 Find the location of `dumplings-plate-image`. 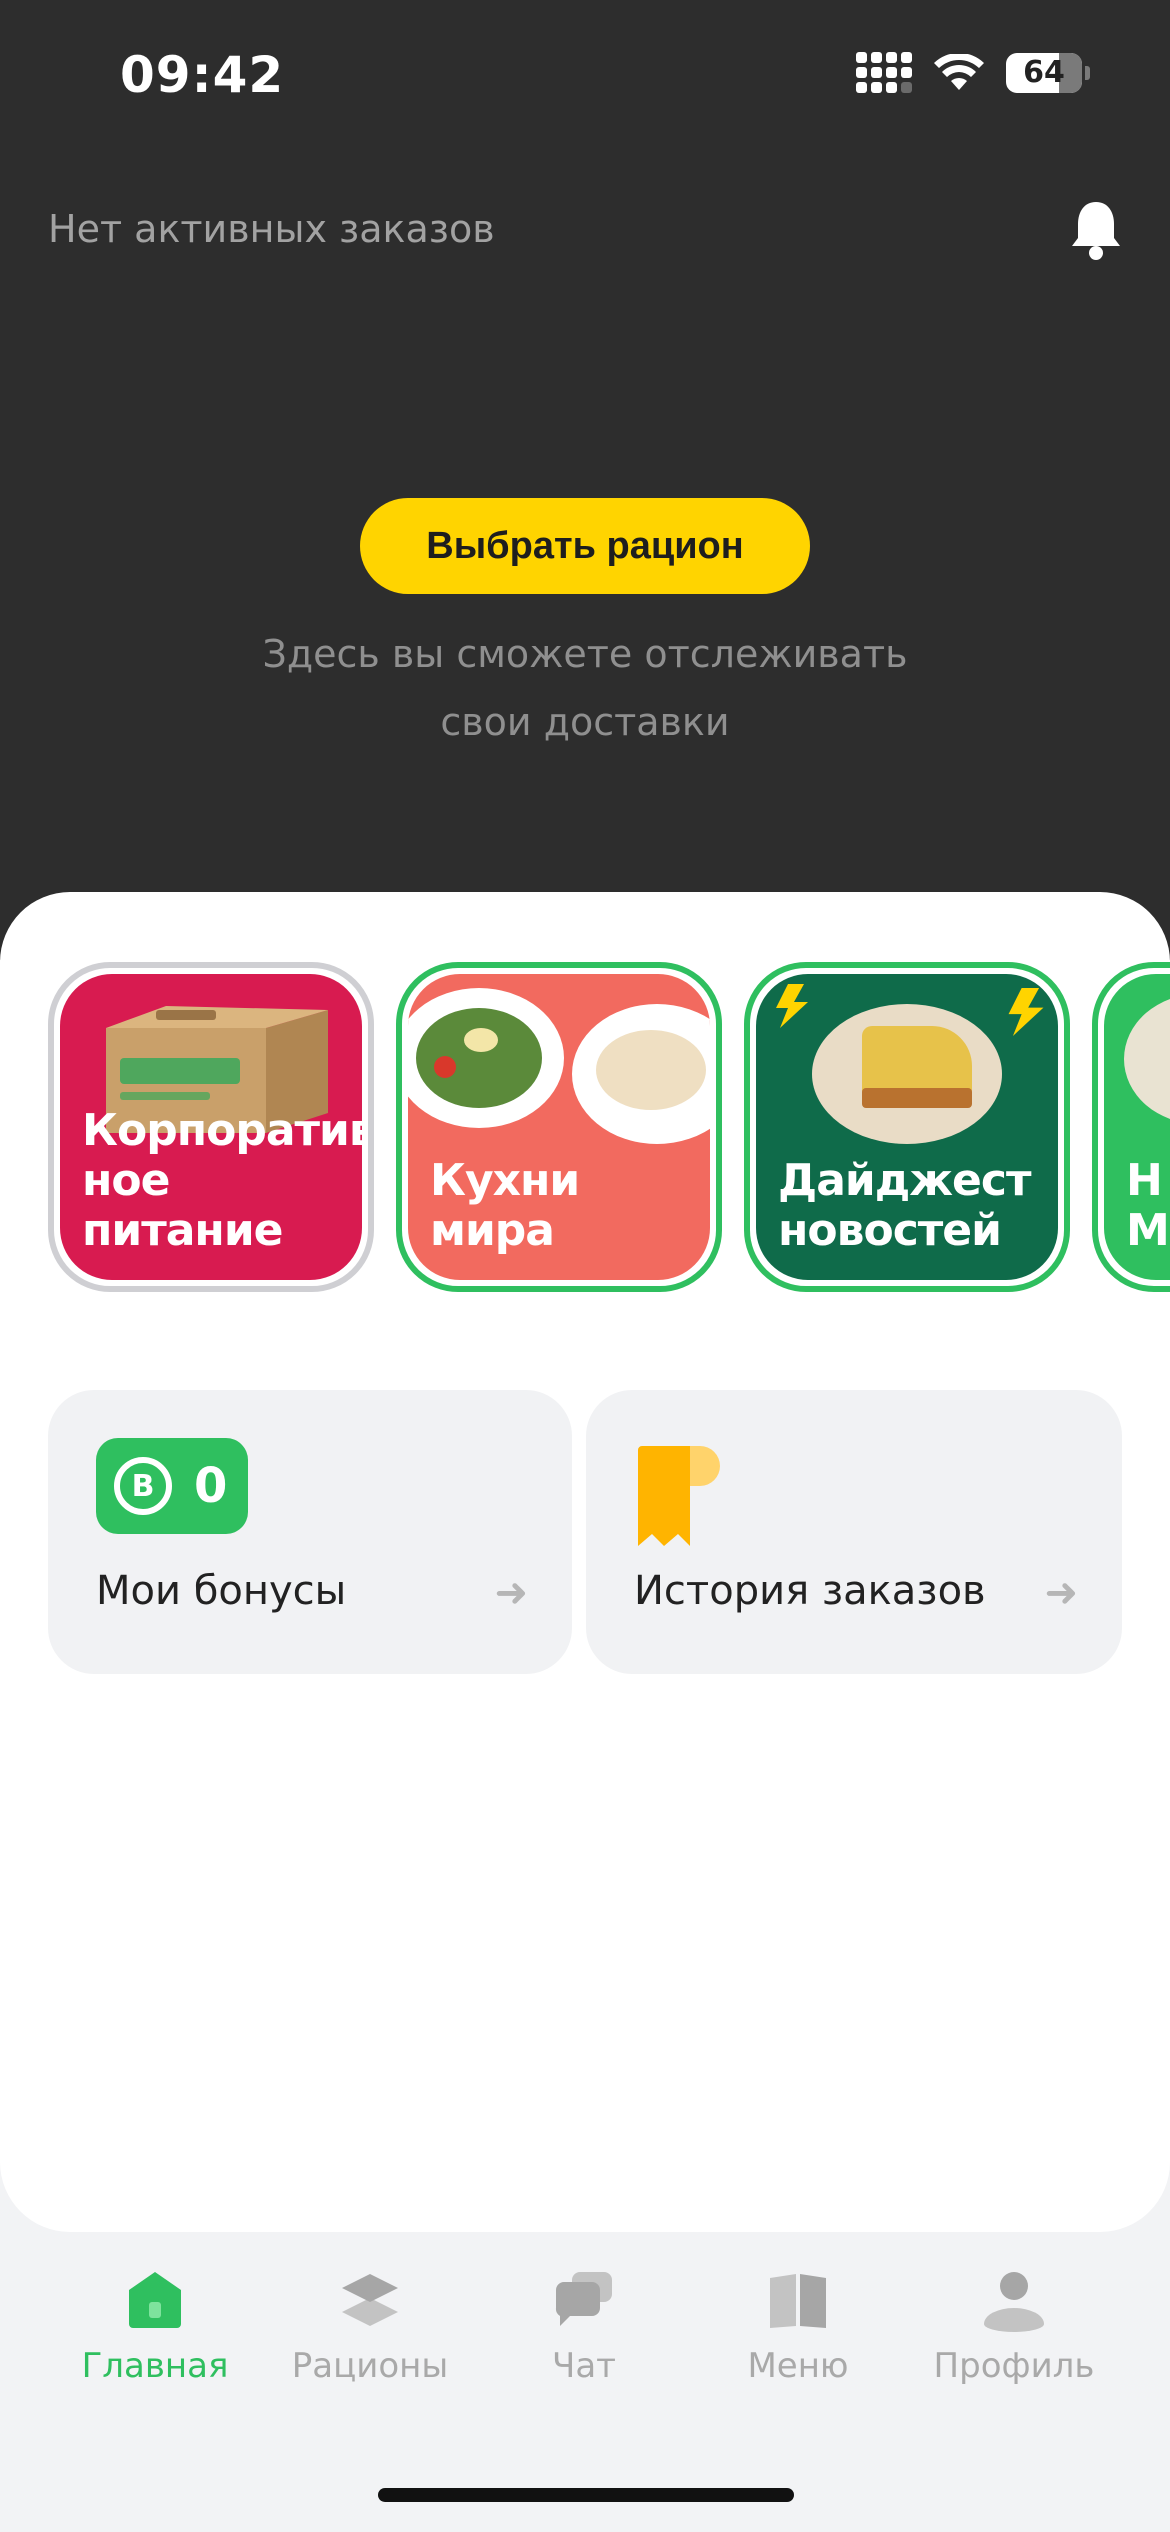

dumplings-plate-image is located at coordinates (641, 1074).